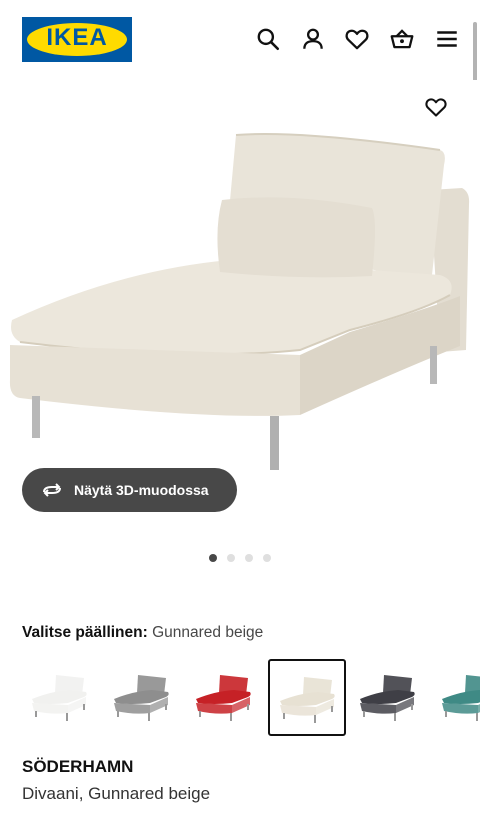 Image resolution: width=480 pixels, height=819 pixels. I want to click on product-name: SÖDERHAMN, so click(77, 767).